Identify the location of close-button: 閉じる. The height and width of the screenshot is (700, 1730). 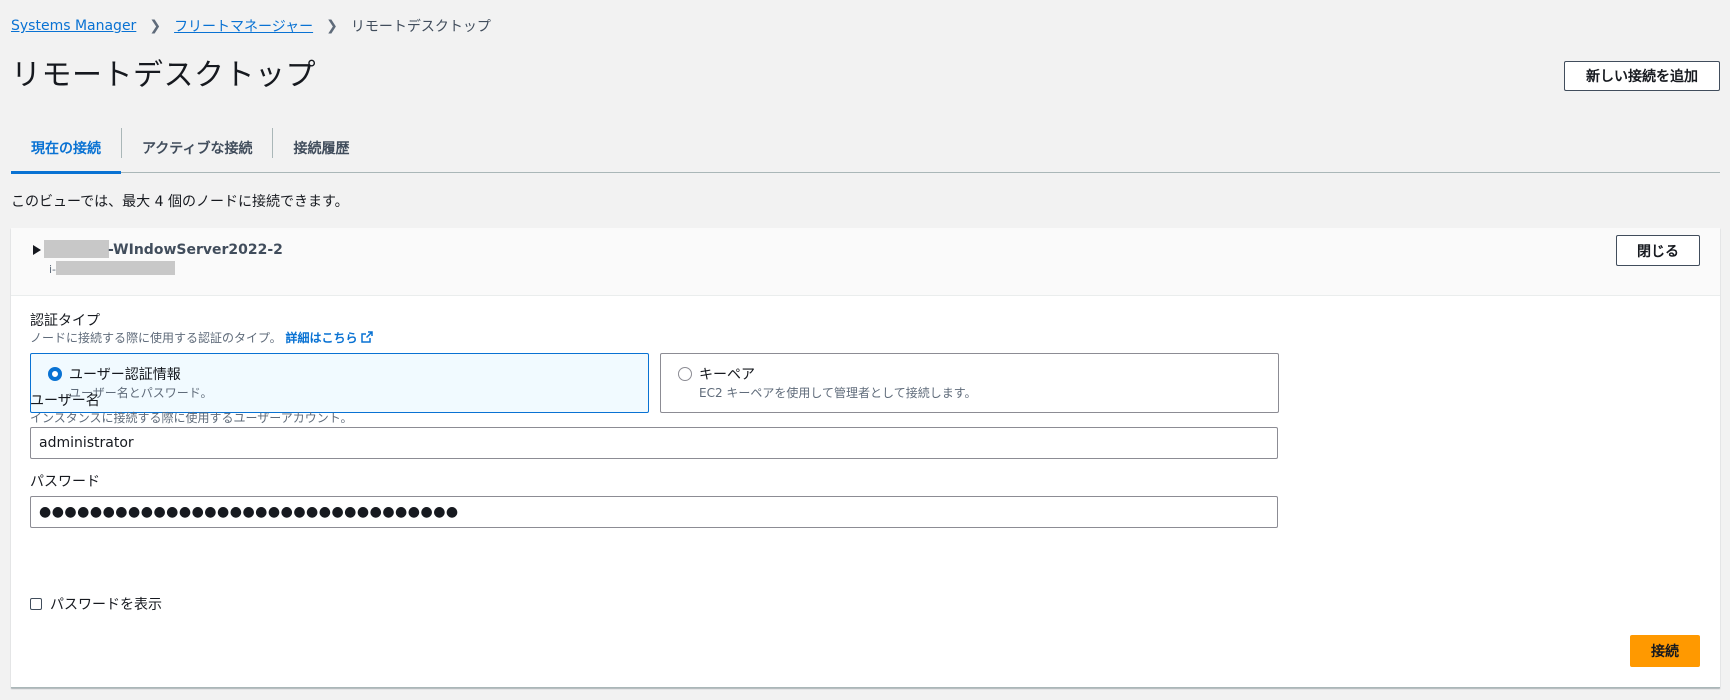
(1658, 250).